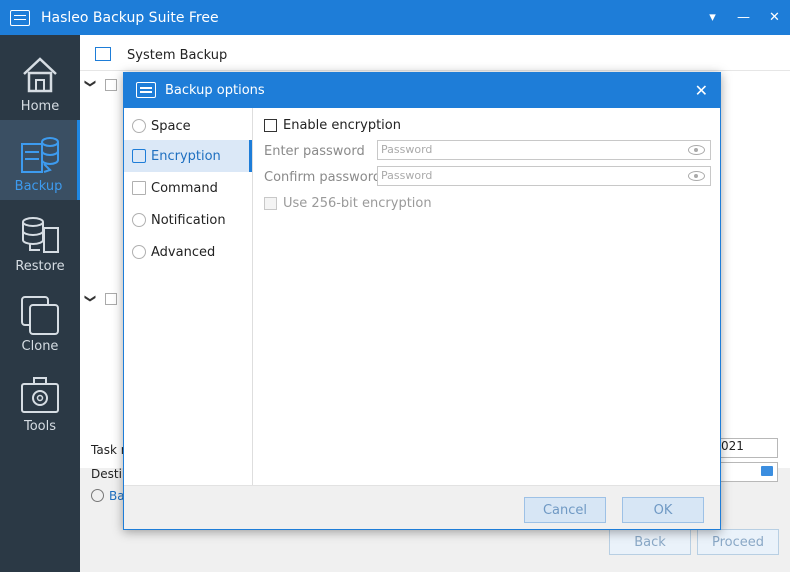 The height and width of the screenshot is (572, 790). What do you see at coordinates (40, 235) in the screenshot?
I see `restore-icon` at bounding box center [40, 235].